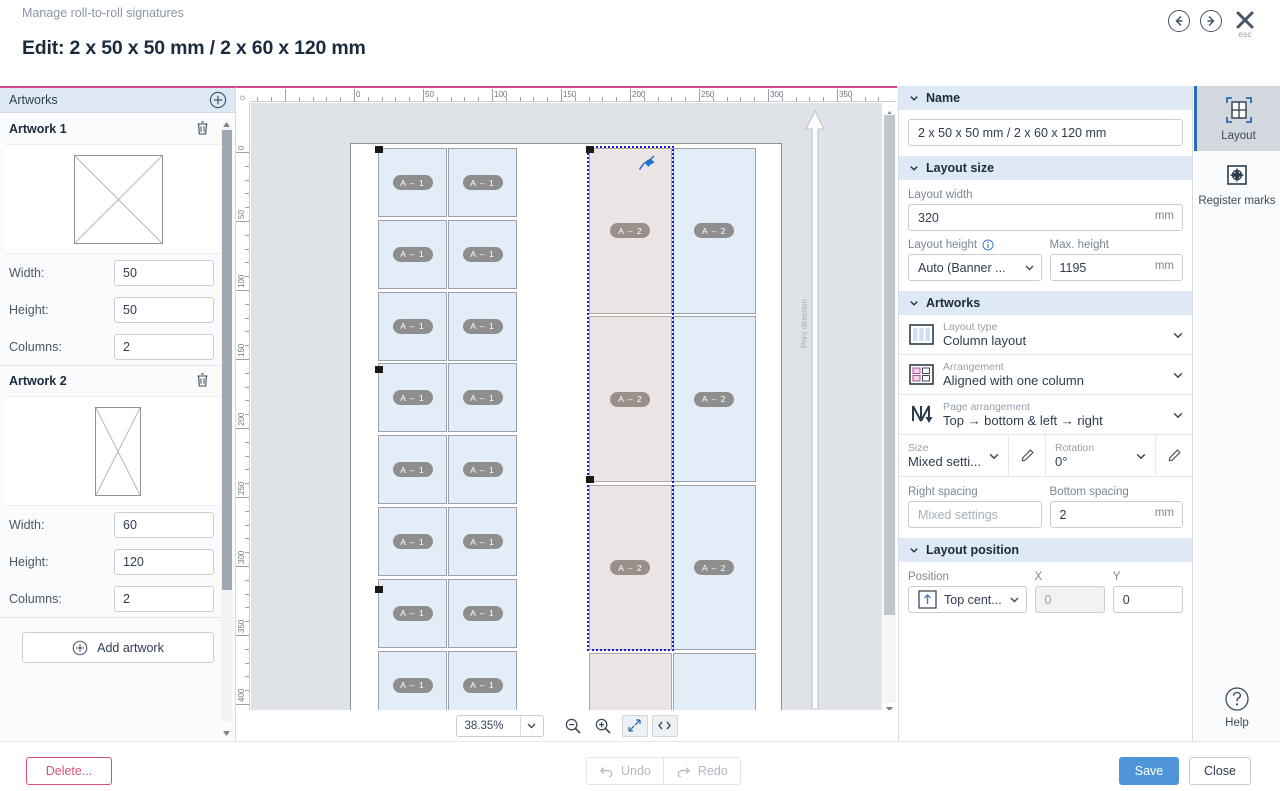  I want to click on forward-button, so click(1211, 21).